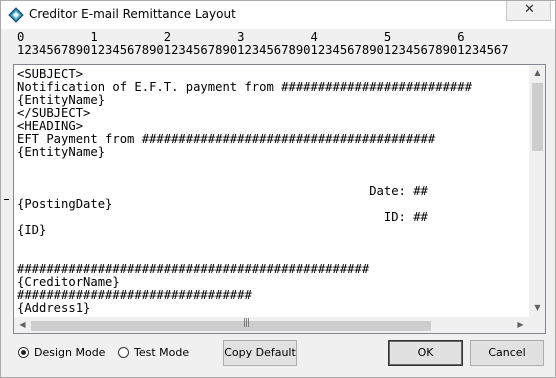 The width and height of the screenshot is (556, 378). What do you see at coordinates (260, 353) in the screenshot?
I see `copy-default-button: Copy Default` at bounding box center [260, 353].